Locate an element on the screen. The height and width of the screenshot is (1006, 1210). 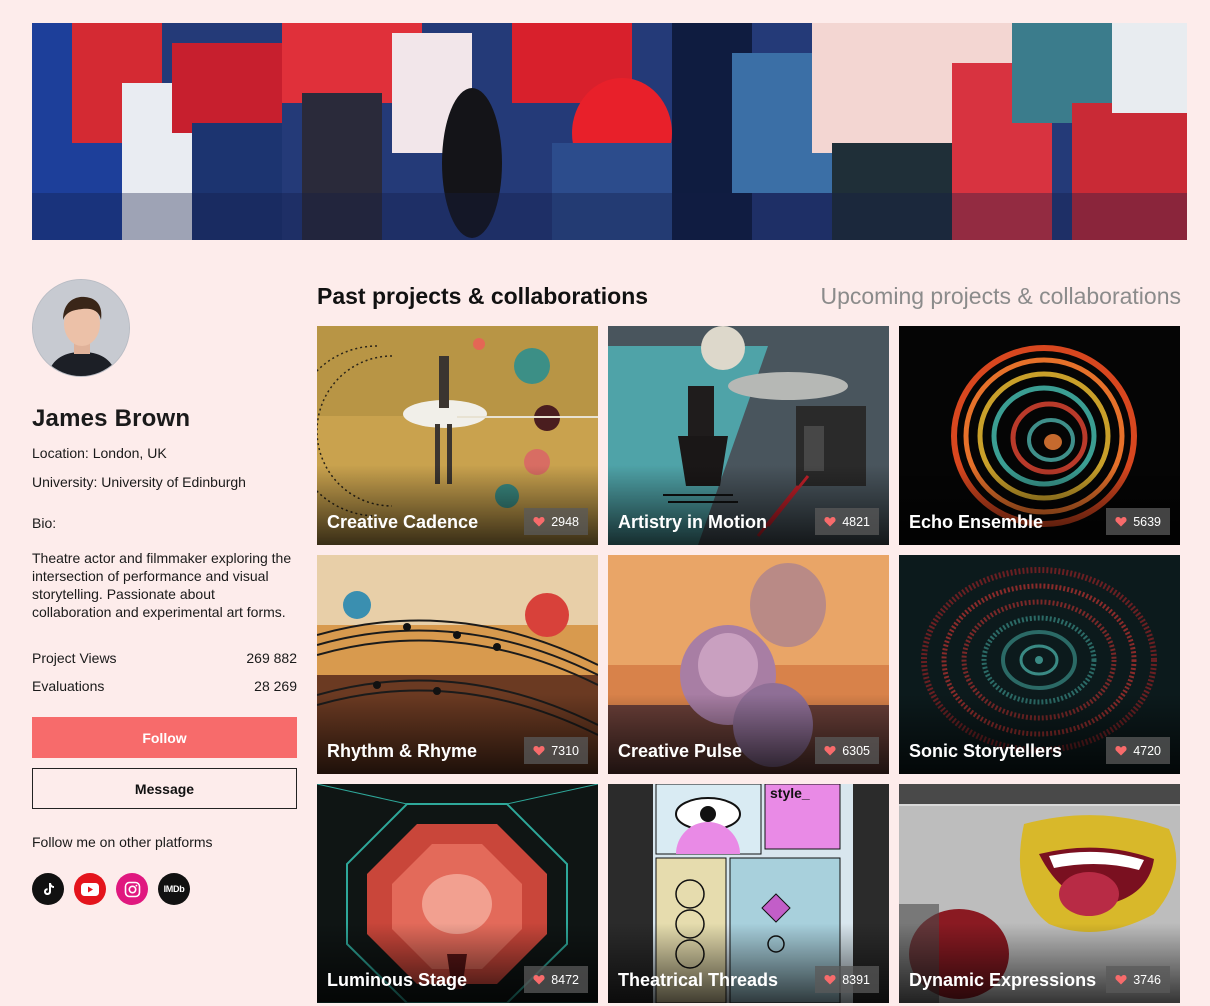
stat-project-views: Project Views 269 882 is located at coordinates (164, 658).